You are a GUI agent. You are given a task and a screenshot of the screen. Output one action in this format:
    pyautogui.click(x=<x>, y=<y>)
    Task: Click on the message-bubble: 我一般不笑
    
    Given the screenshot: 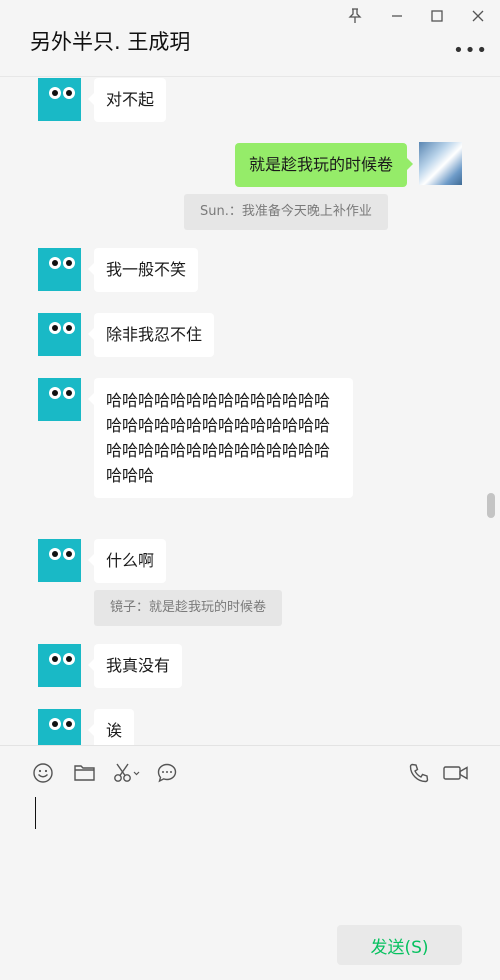 What is the action you would take?
    pyautogui.click(x=143, y=270)
    